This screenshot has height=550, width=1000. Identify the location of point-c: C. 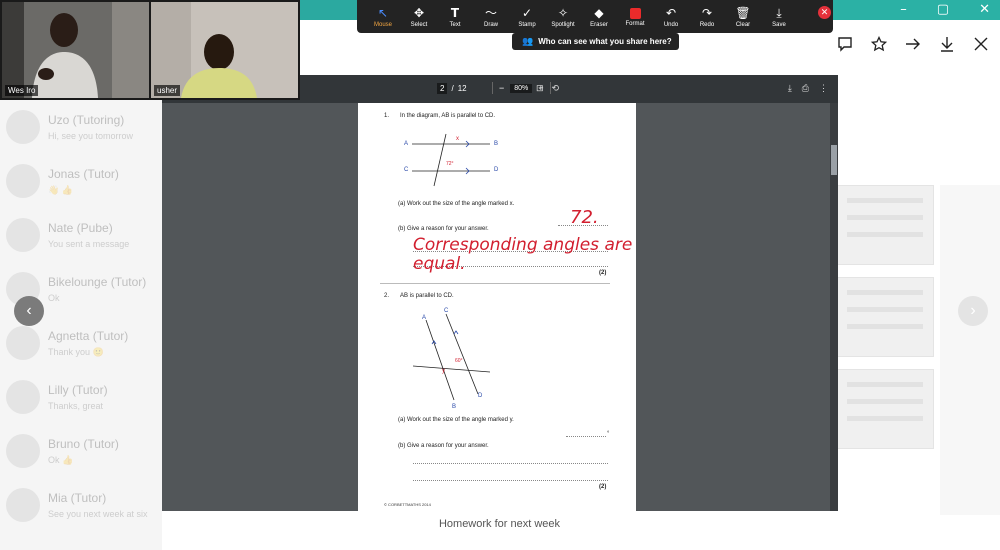
(446, 311).